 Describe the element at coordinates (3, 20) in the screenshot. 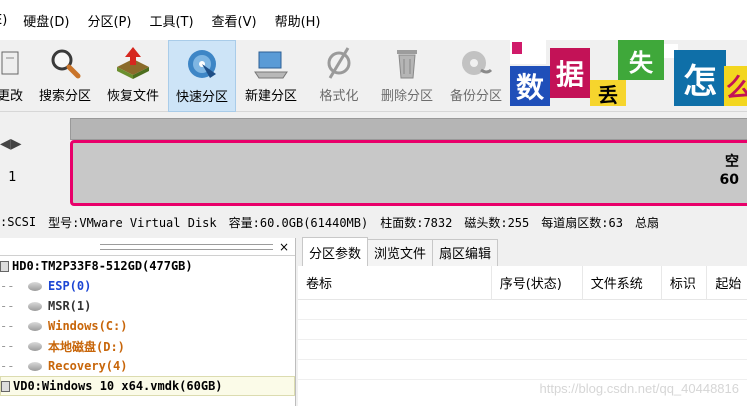

I see `menu-edit: E)` at that location.